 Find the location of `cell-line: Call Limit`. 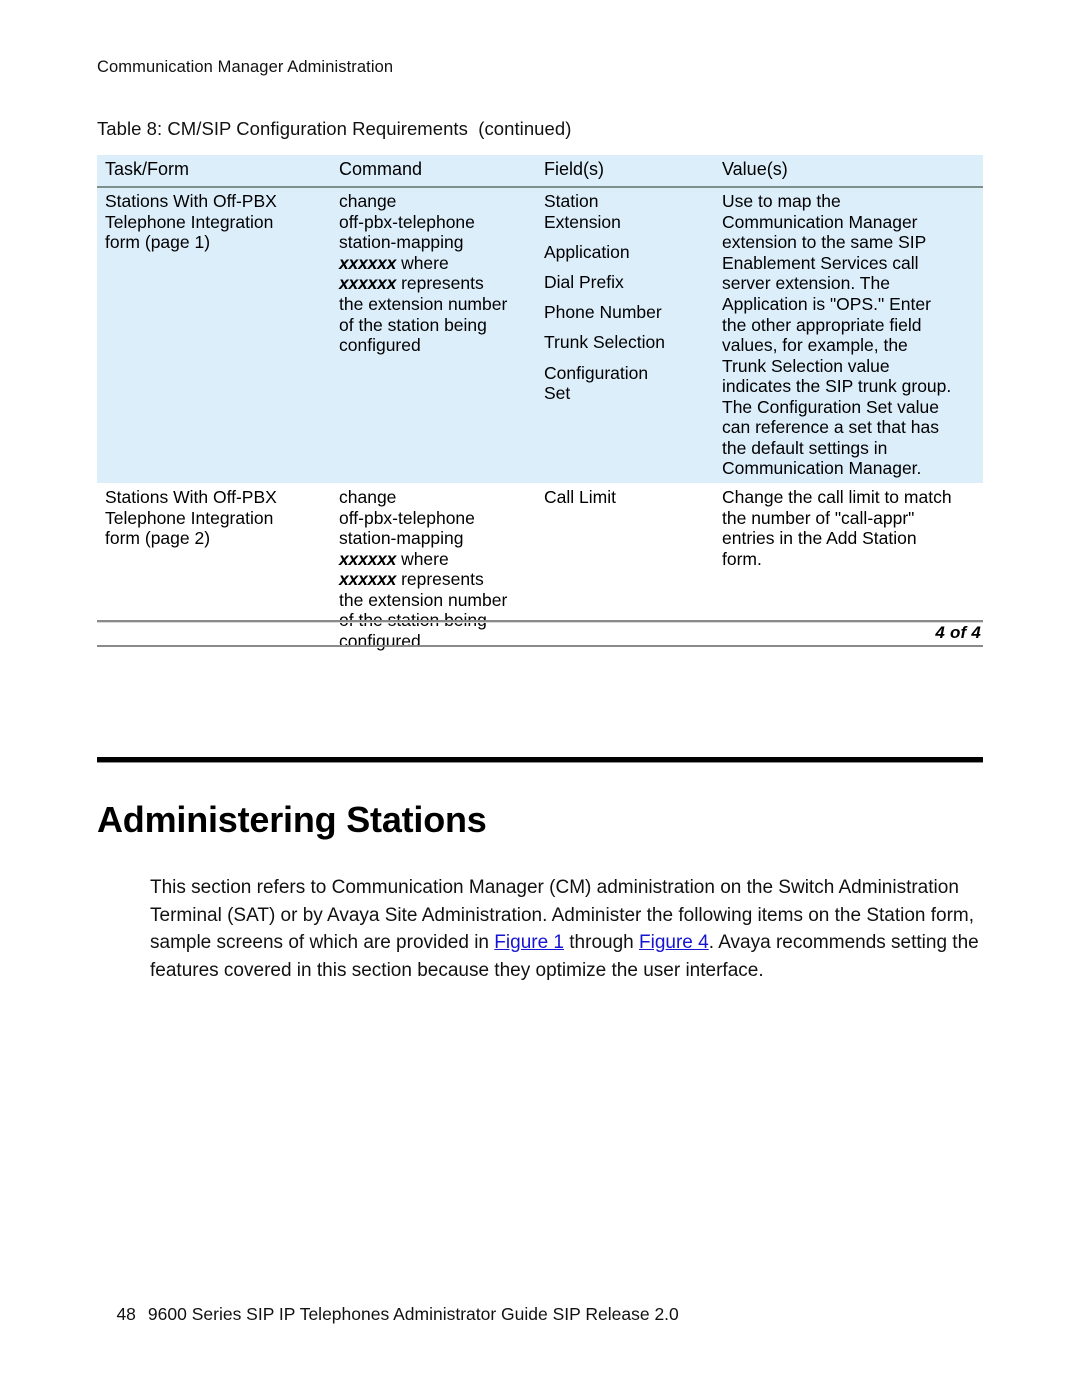

cell-line: Call Limit is located at coordinates (580, 497).